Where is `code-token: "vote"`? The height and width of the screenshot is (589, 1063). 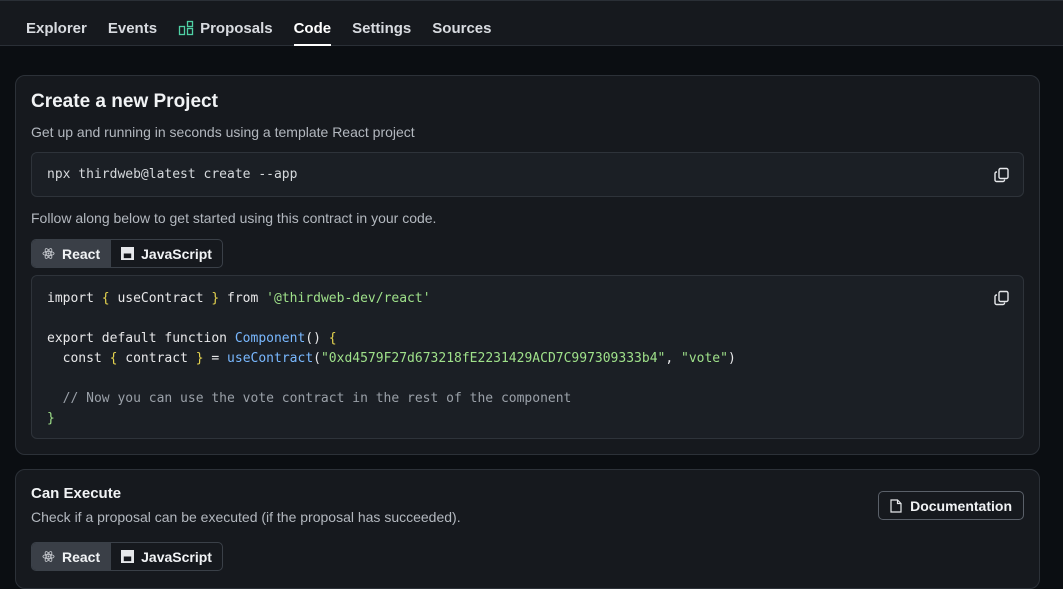
code-token: "vote" is located at coordinates (704, 358).